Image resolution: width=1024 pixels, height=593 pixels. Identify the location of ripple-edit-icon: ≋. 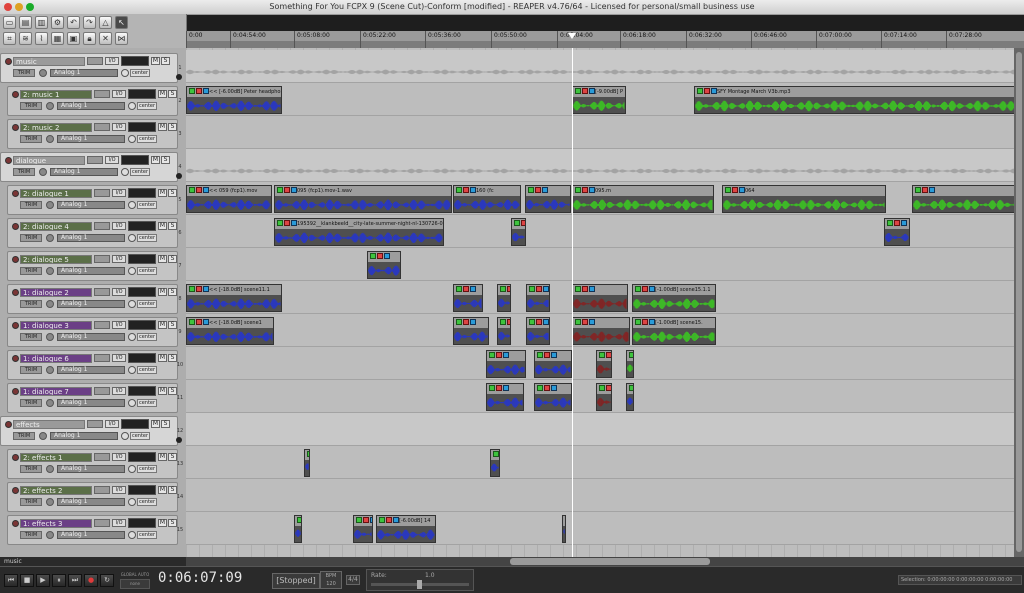
(25, 38).